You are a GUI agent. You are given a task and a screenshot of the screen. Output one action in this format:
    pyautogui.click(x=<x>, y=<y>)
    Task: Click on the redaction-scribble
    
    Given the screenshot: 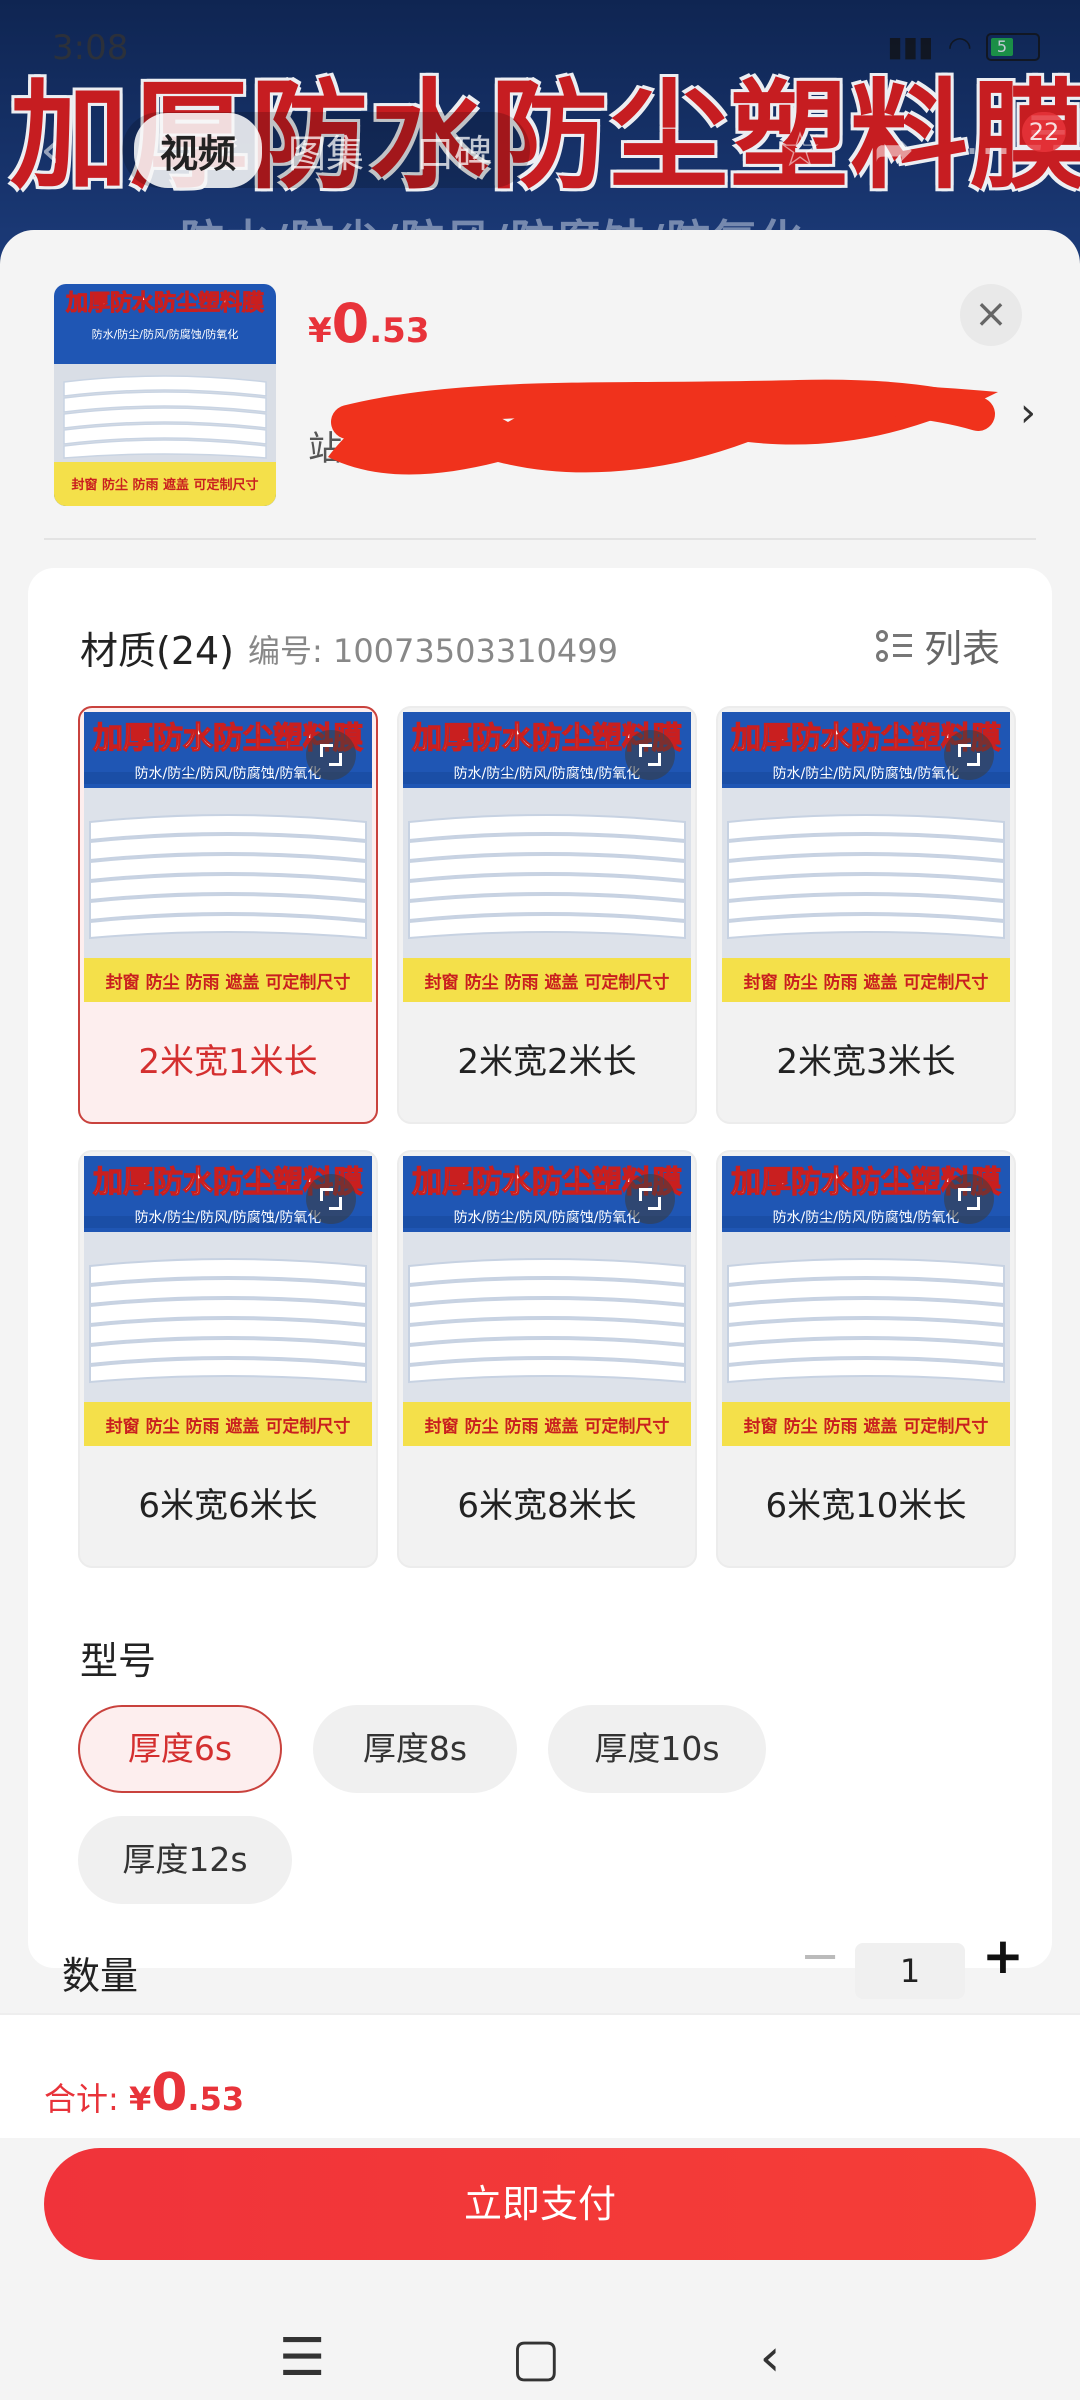 What is the action you would take?
    pyautogui.click(x=663, y=427)
    